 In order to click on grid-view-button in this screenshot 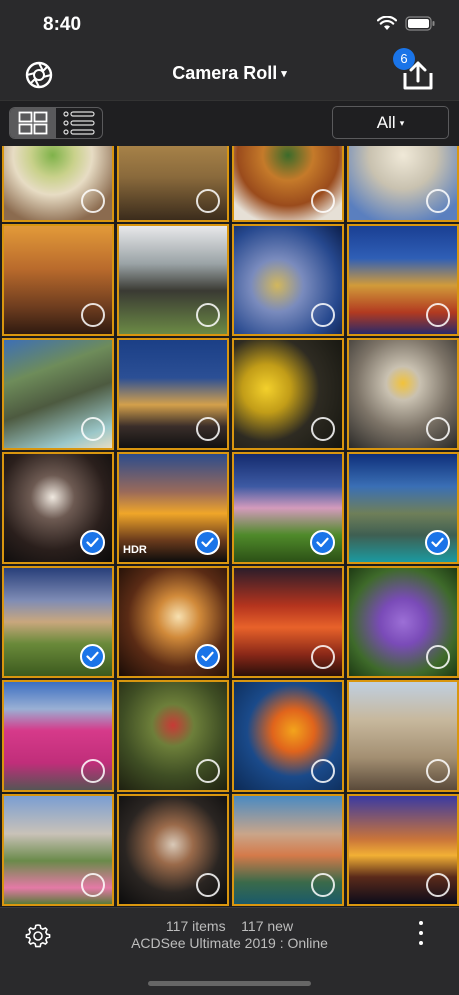, I will do `click(33, 123)`.